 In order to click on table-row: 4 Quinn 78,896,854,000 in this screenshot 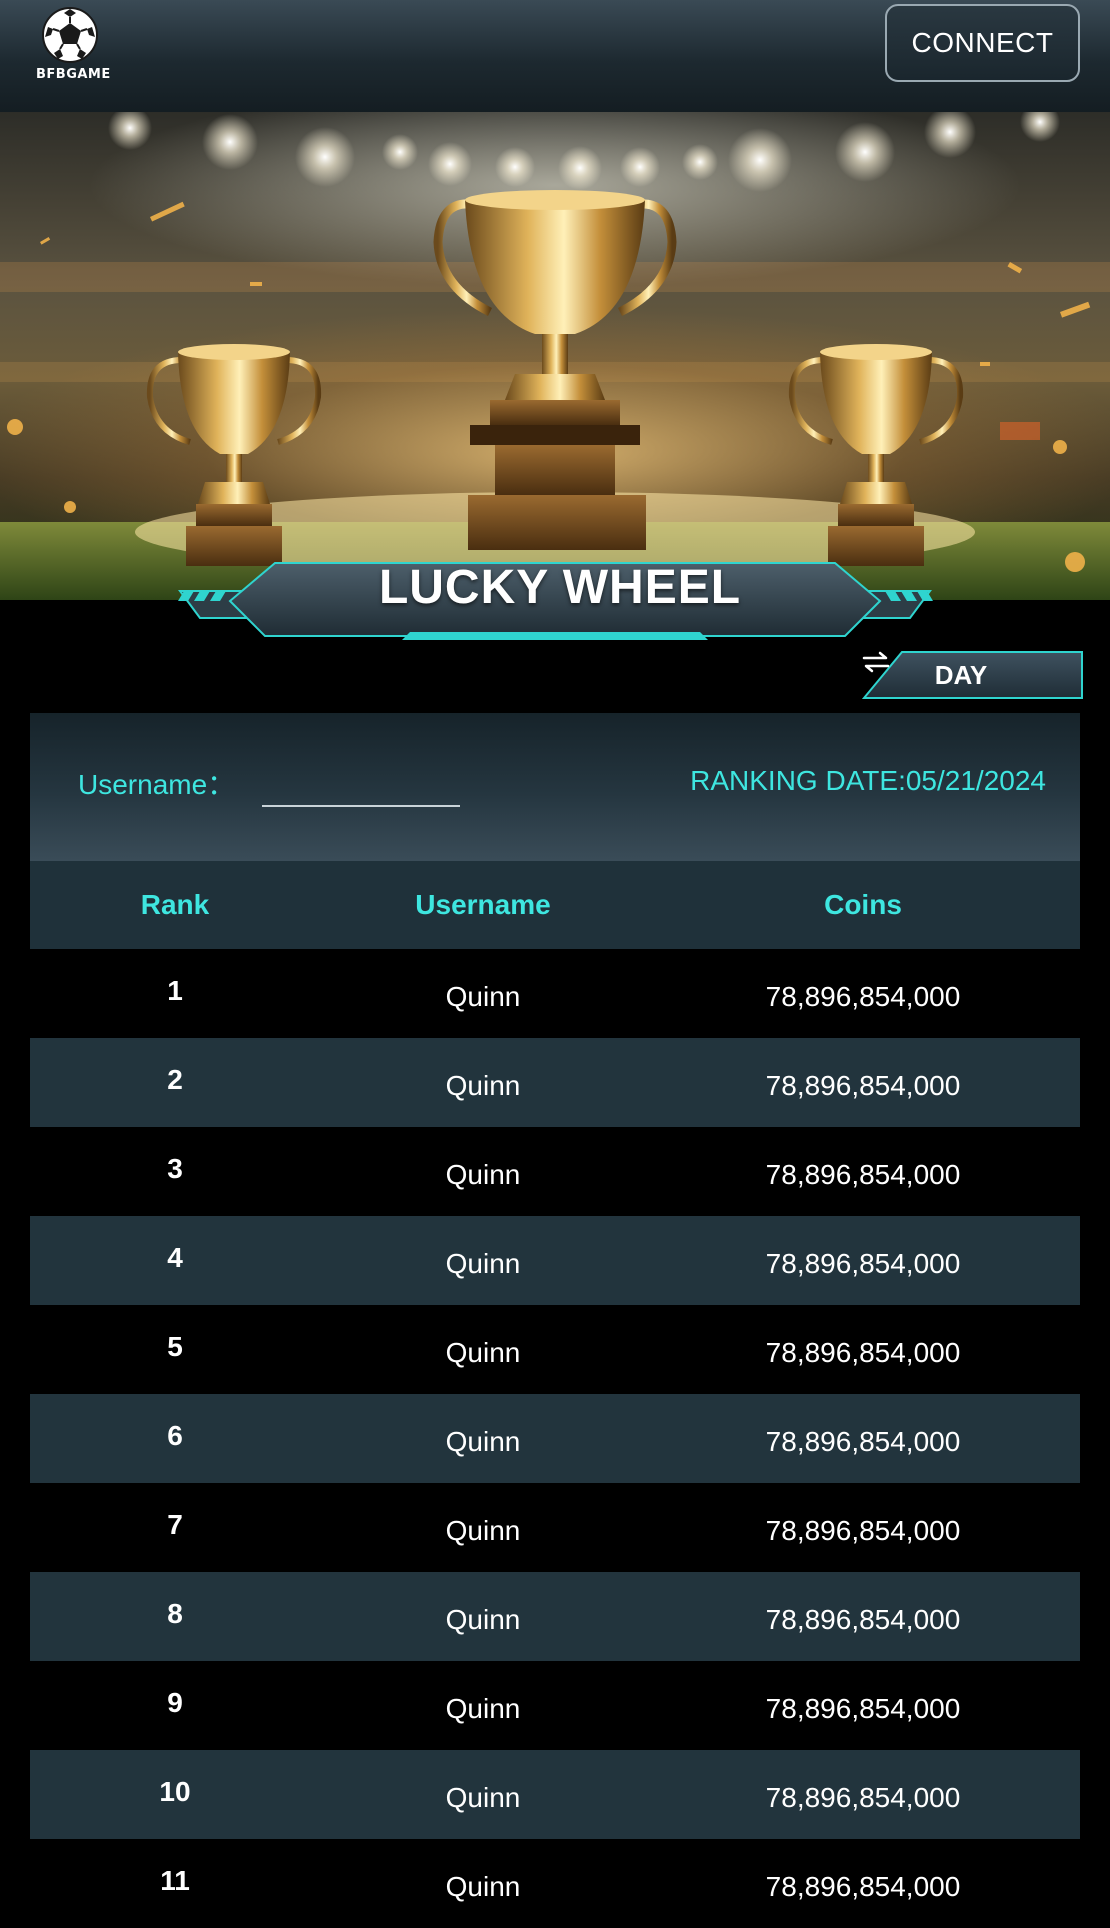, I will do `click(555, 1260)`.